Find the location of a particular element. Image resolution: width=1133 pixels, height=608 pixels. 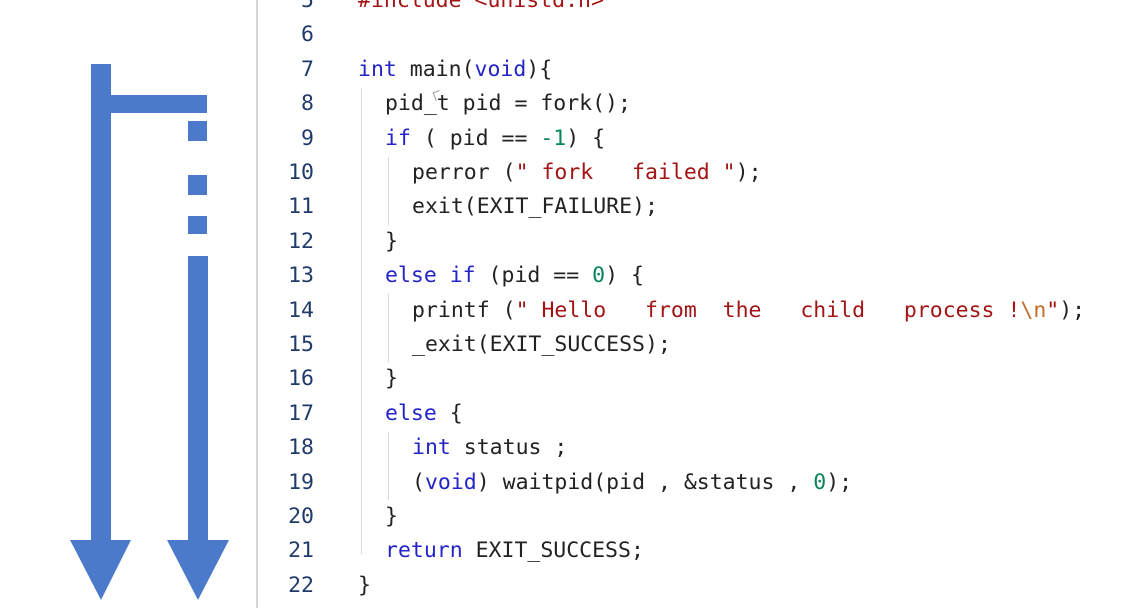

line-number: 22 is located at coordinates (301, 585).